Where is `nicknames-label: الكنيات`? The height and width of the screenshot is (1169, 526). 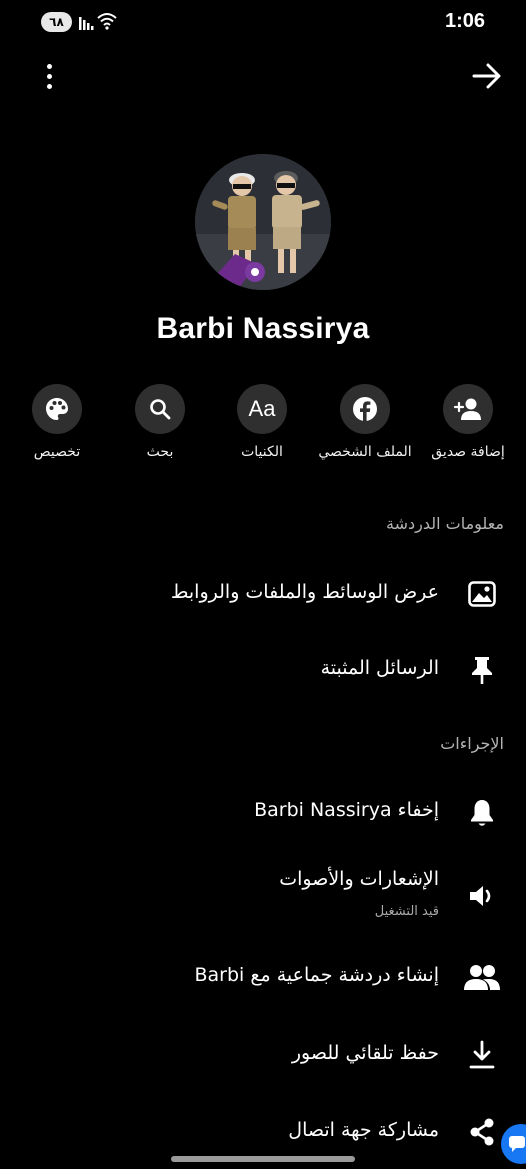 nicknames-label: الكنيات is located at coordinates (262, 452).